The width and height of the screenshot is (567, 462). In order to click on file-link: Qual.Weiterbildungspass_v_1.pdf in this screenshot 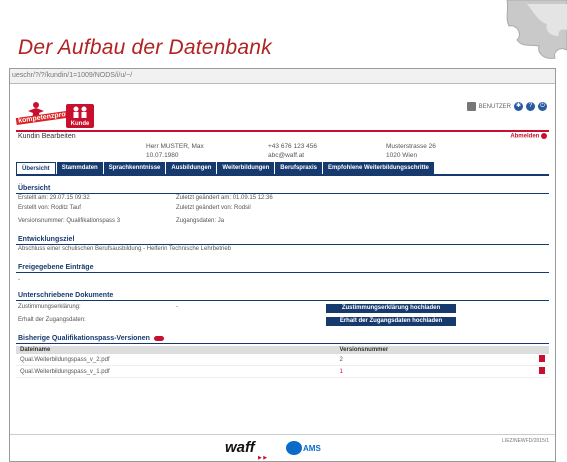, I will do `click(176, 371)`.